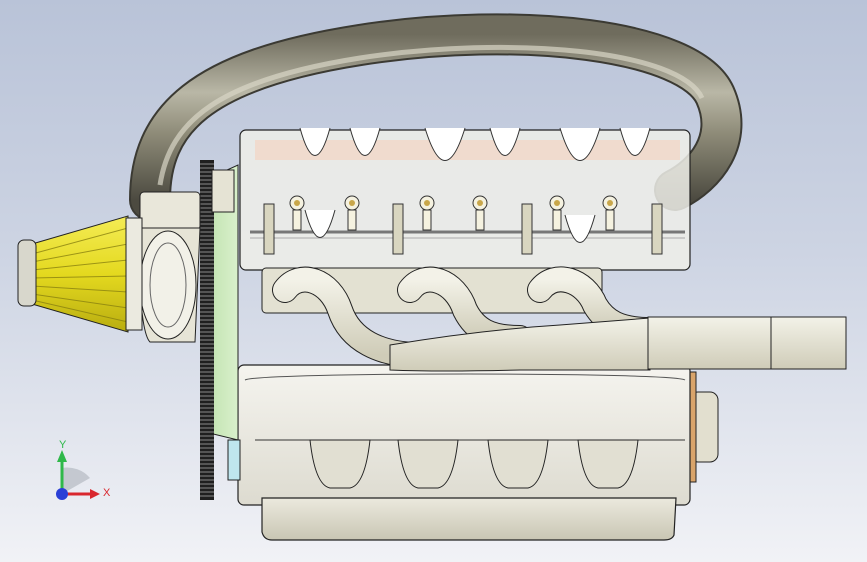  I want to click on view-triad: Y X, so click(80, 473).